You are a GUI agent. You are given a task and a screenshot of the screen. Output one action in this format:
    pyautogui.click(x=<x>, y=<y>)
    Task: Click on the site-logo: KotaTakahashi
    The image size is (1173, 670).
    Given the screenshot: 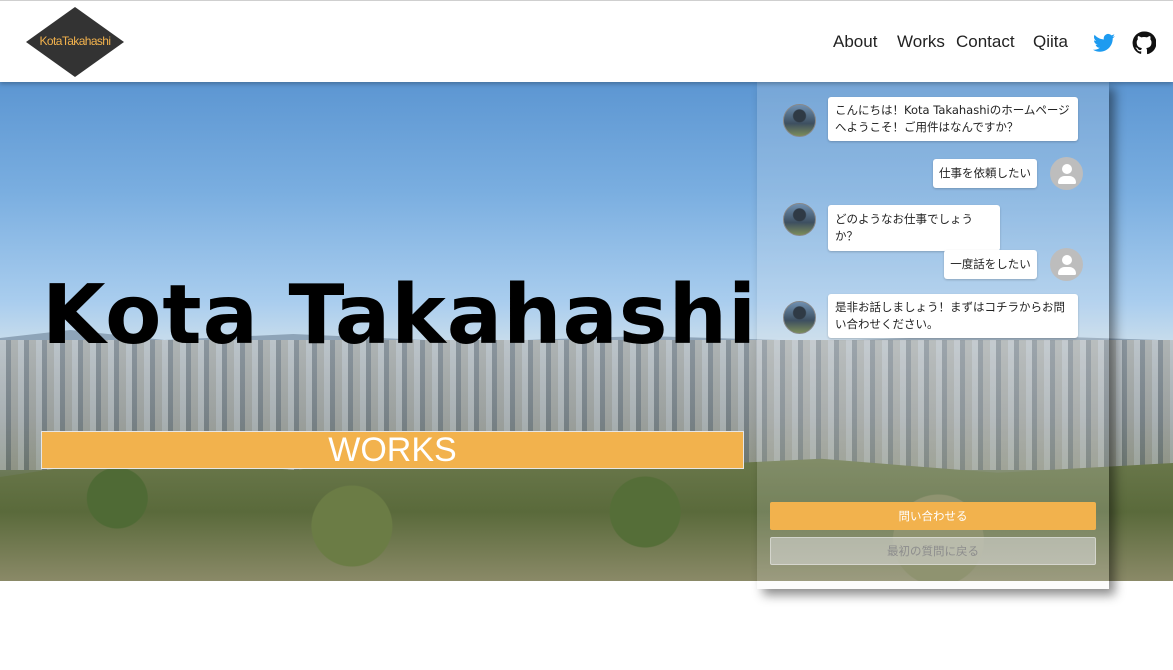 What is the action you would take?
    pyautogui.click(x=75, y=42)
    